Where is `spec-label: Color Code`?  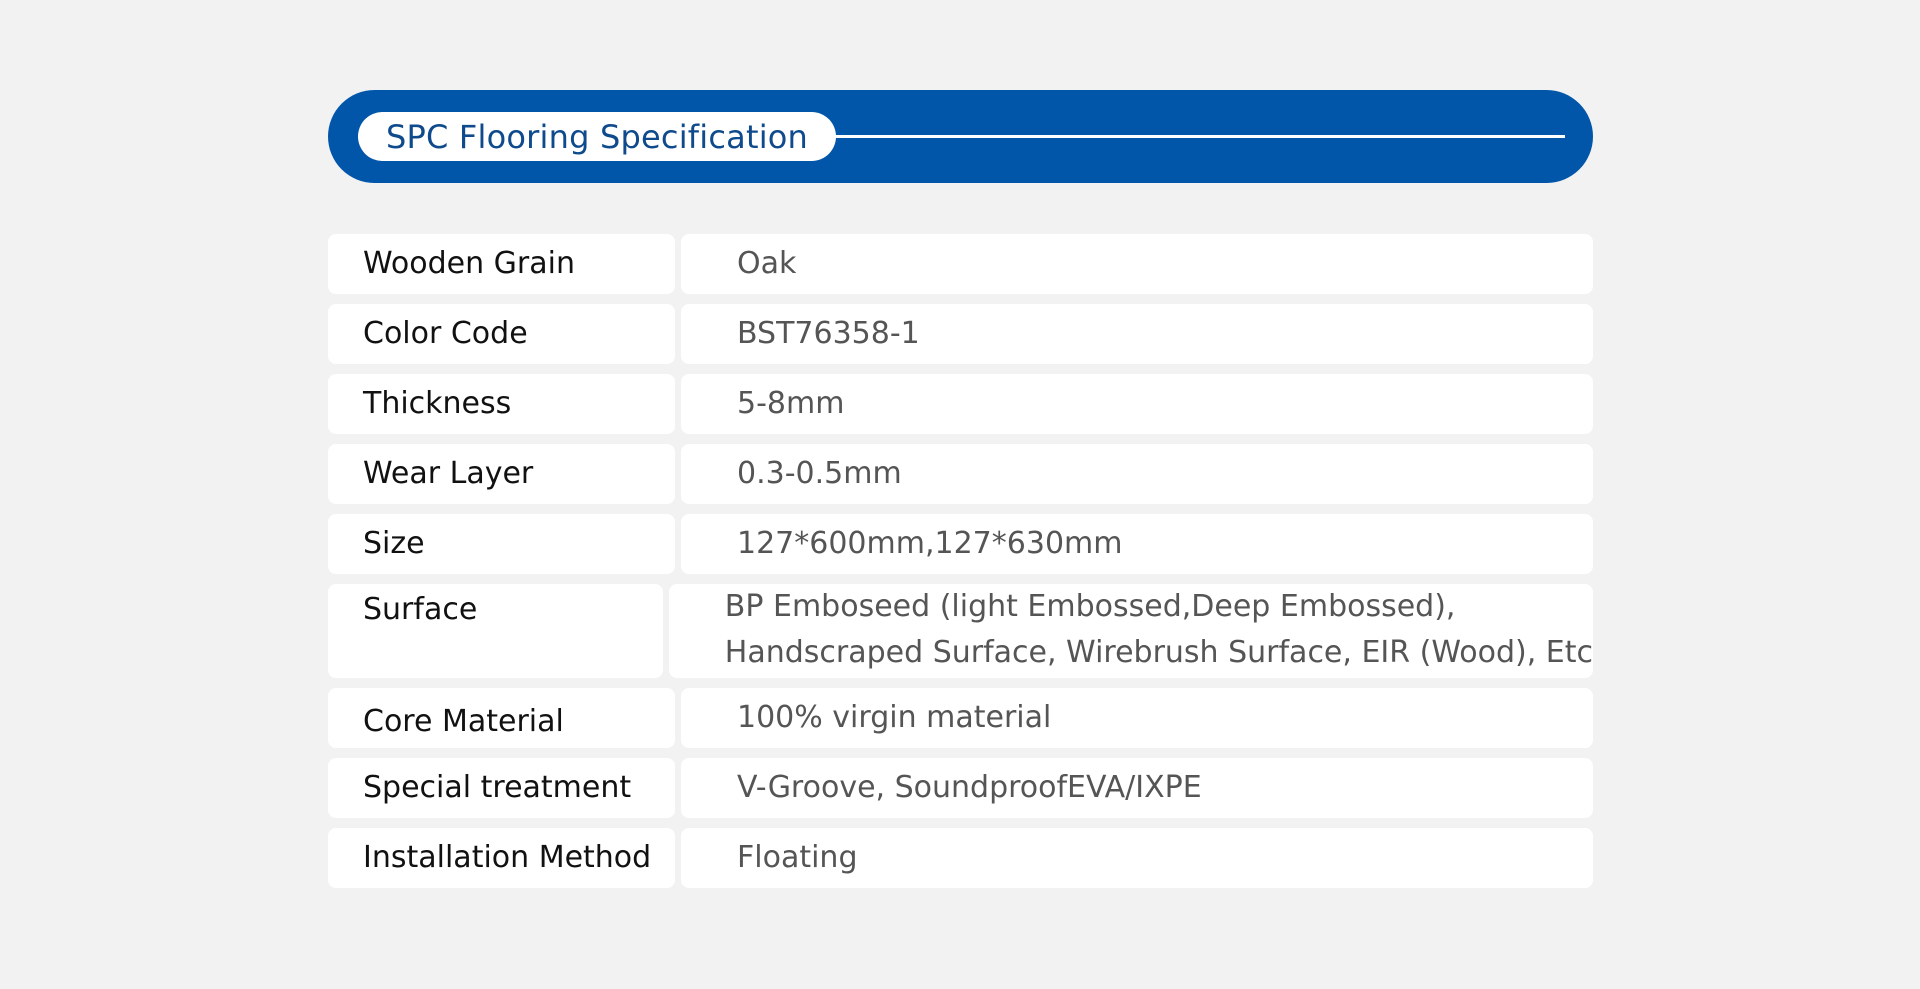
spec-label: Color Code is located at coordinates (445, 333).